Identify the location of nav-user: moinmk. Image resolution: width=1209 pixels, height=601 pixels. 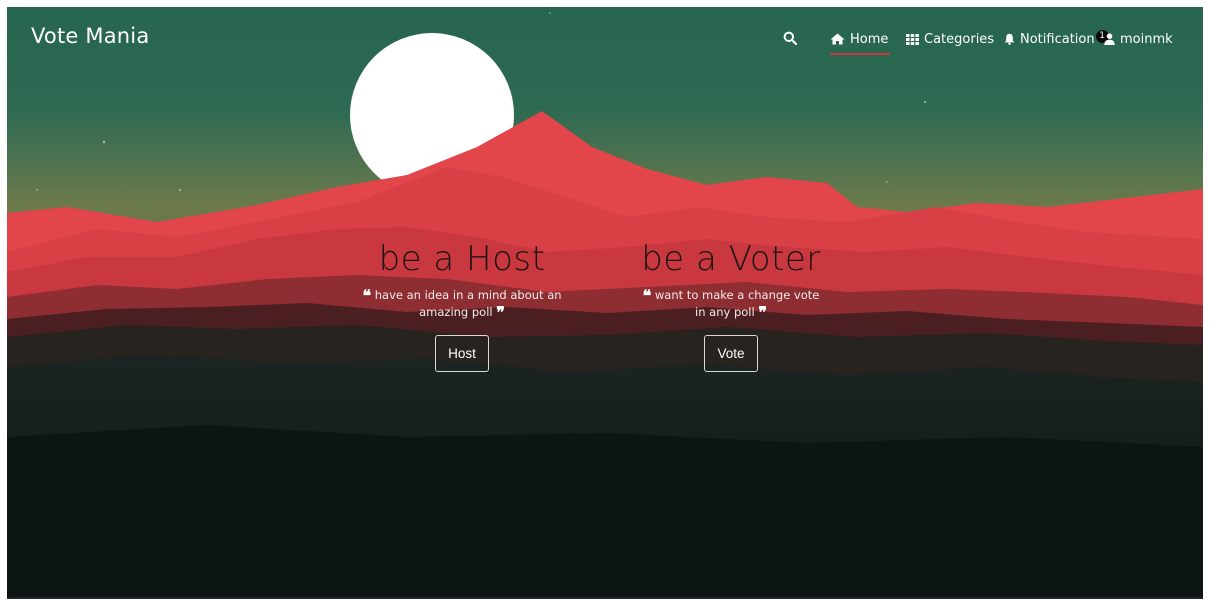
(1138, 39).